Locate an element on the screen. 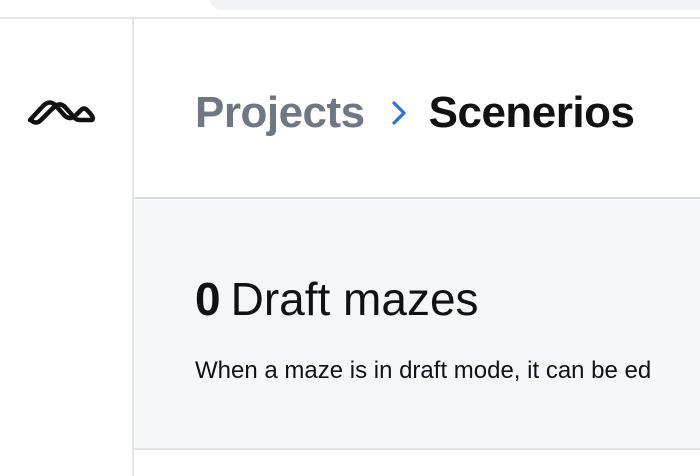  draft-mazes-heading: 0 Draft mazes is located at coordinates (337, 299).